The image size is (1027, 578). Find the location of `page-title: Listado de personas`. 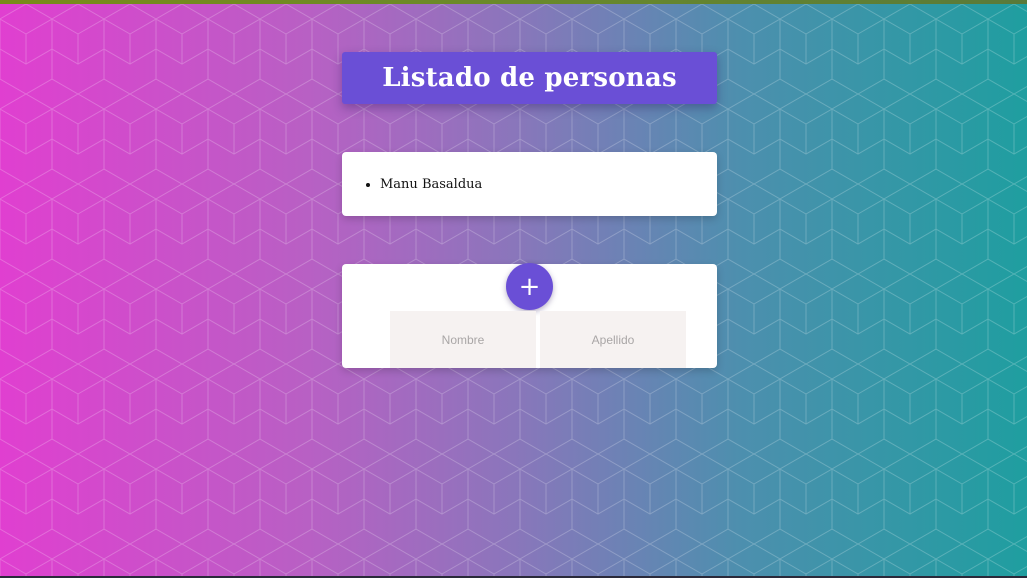

page-title: Listado de personas is located at coordinates (529, 78).